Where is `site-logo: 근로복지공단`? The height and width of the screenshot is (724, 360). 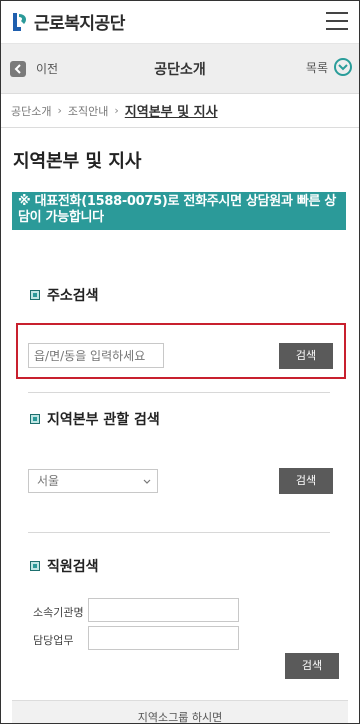
site-logo: 근로복지공단 is located at coordinates (67, 21).